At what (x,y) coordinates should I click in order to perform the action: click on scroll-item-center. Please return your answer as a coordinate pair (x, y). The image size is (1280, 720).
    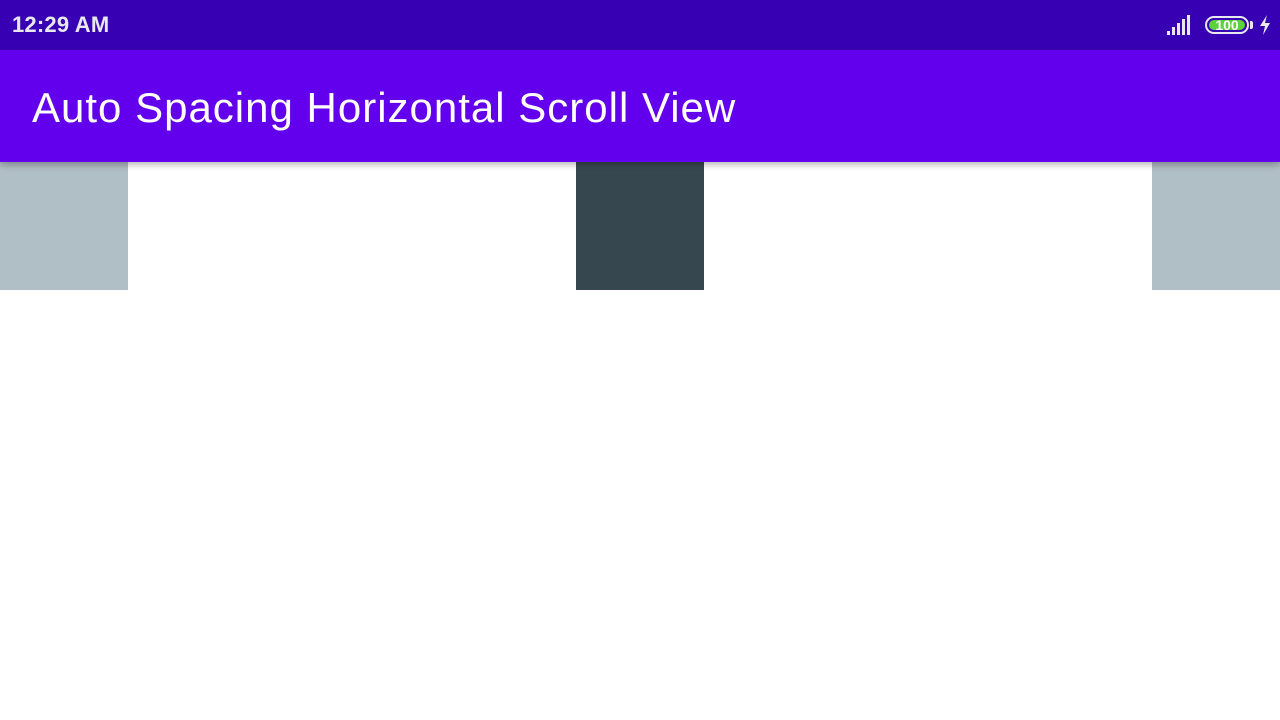
    Looking at the image, I should click on (640, 226).